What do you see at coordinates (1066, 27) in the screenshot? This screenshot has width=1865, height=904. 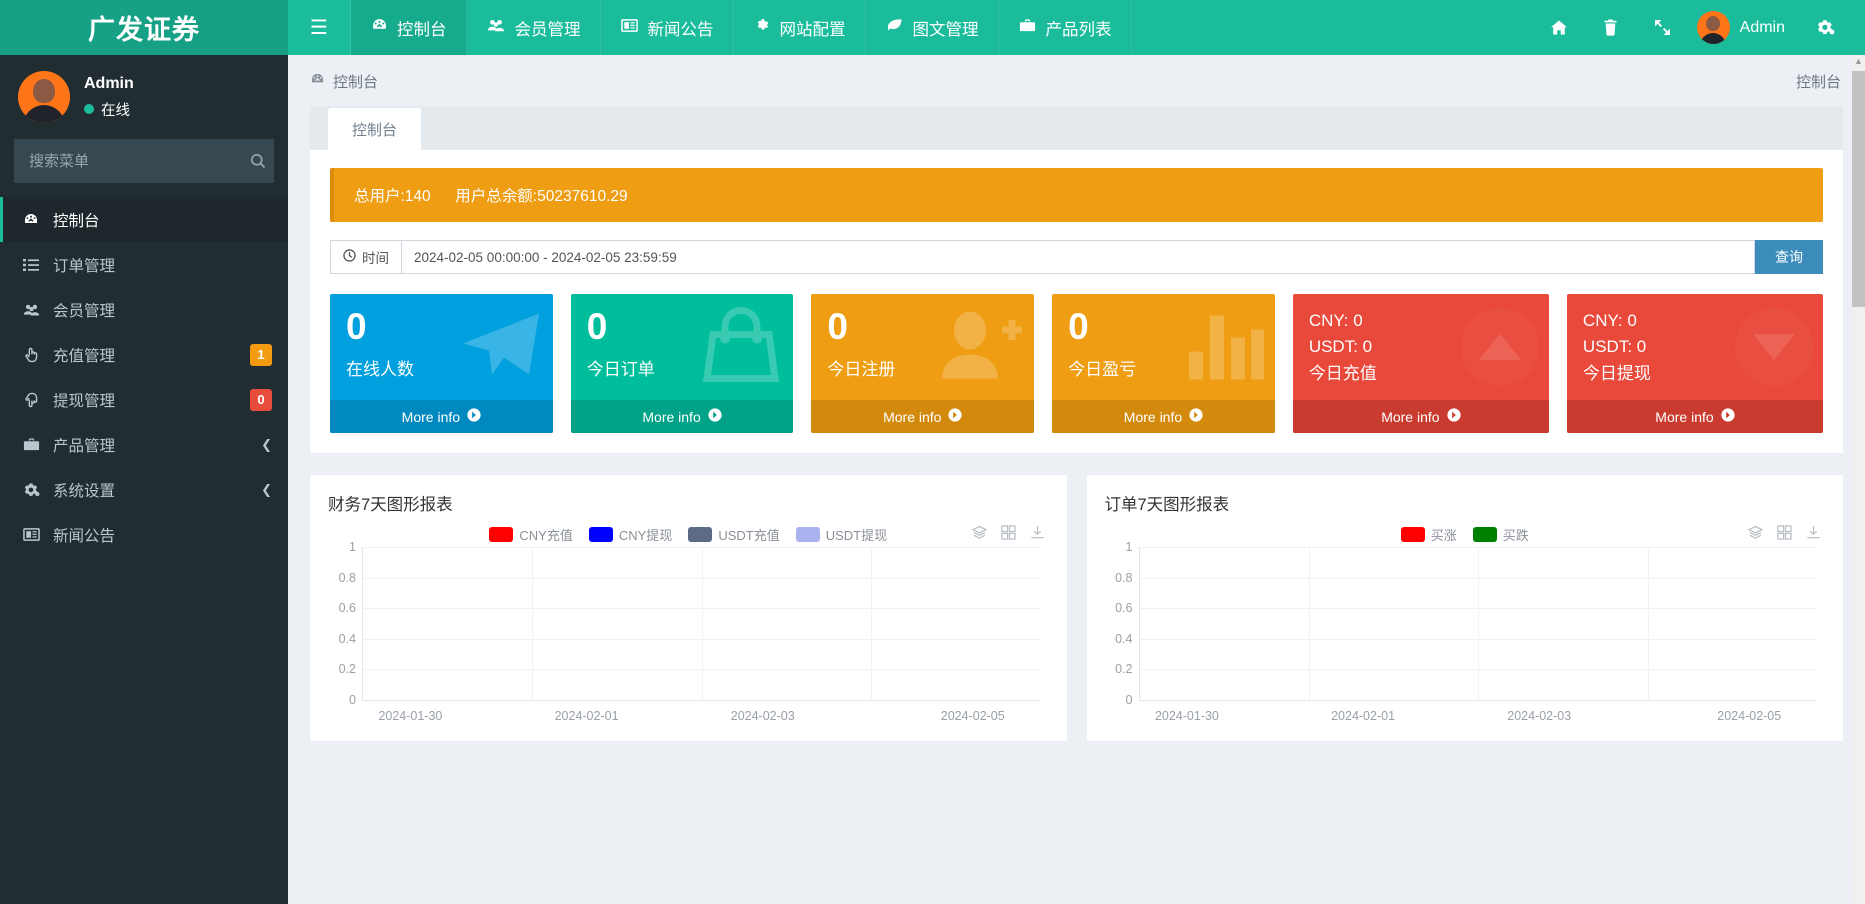 I see `top-nav-item-product-list: 产品列表` at bounding box center [1066, 27].